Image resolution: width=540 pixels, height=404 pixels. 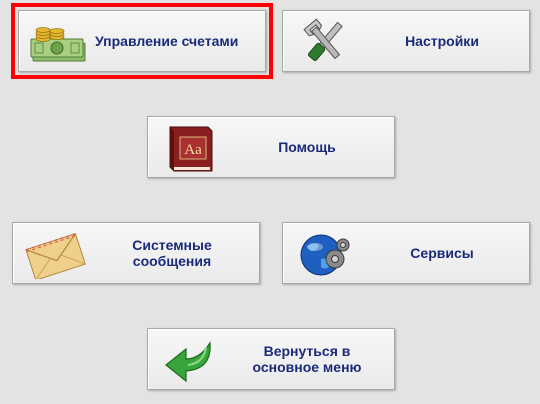 I want to click on manage-accounts-label: Управление счетами, so click(x=167, y=41).